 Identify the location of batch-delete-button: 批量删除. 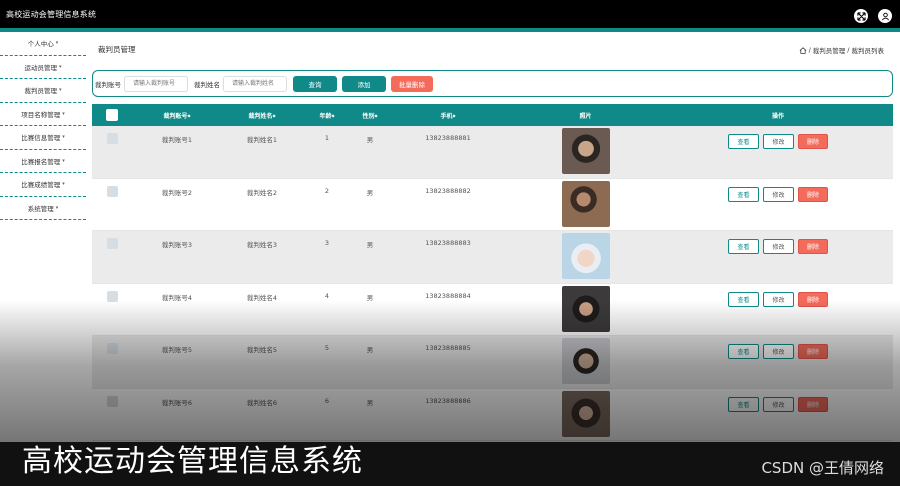
(412, 83).